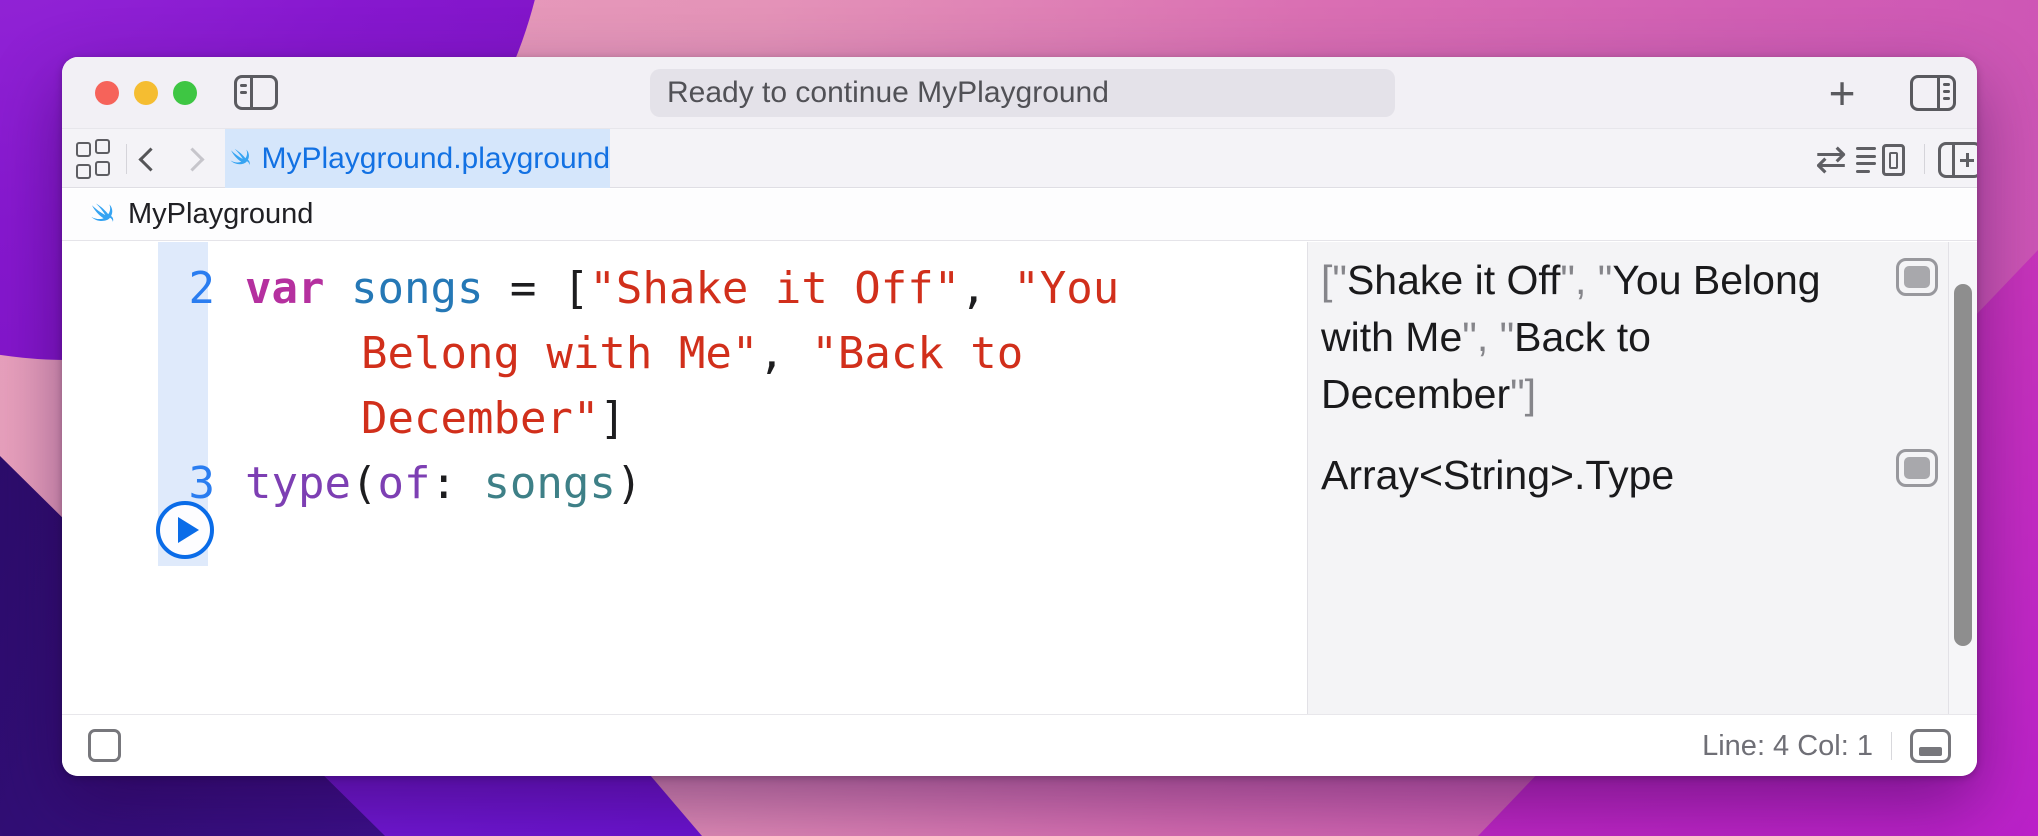  What do you see at coordinates (1831, 159) in the screenshot?
I see `code-review-icon: ⇄` at bounding box center [1831, 159].